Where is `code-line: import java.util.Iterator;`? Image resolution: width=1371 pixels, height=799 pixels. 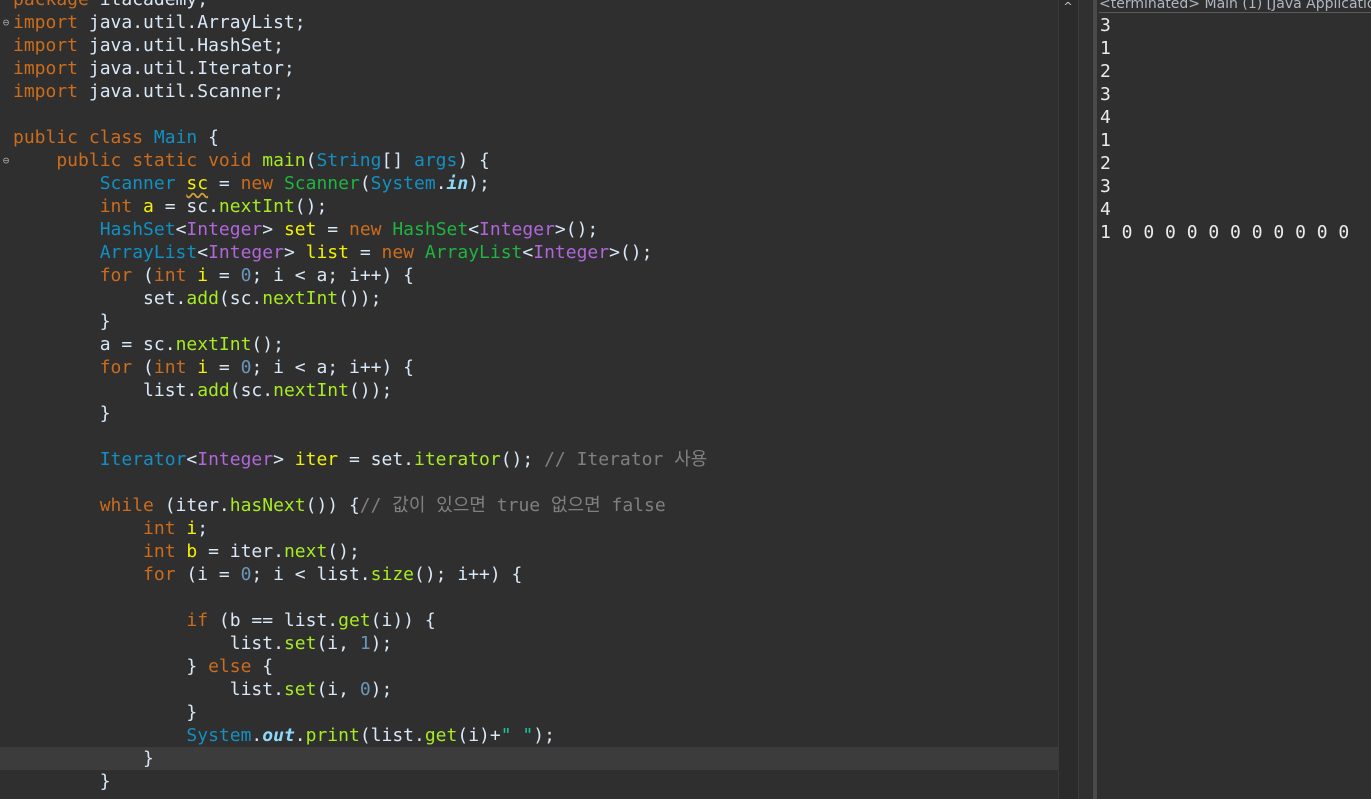 code-line: import java.util.Iterator; is located at coordinates (529, 68).